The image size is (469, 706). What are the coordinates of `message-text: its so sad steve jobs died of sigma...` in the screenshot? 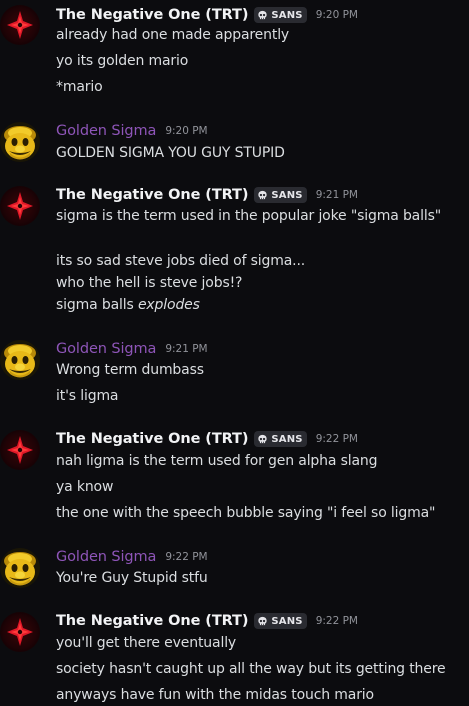 It's located at (181, 261).